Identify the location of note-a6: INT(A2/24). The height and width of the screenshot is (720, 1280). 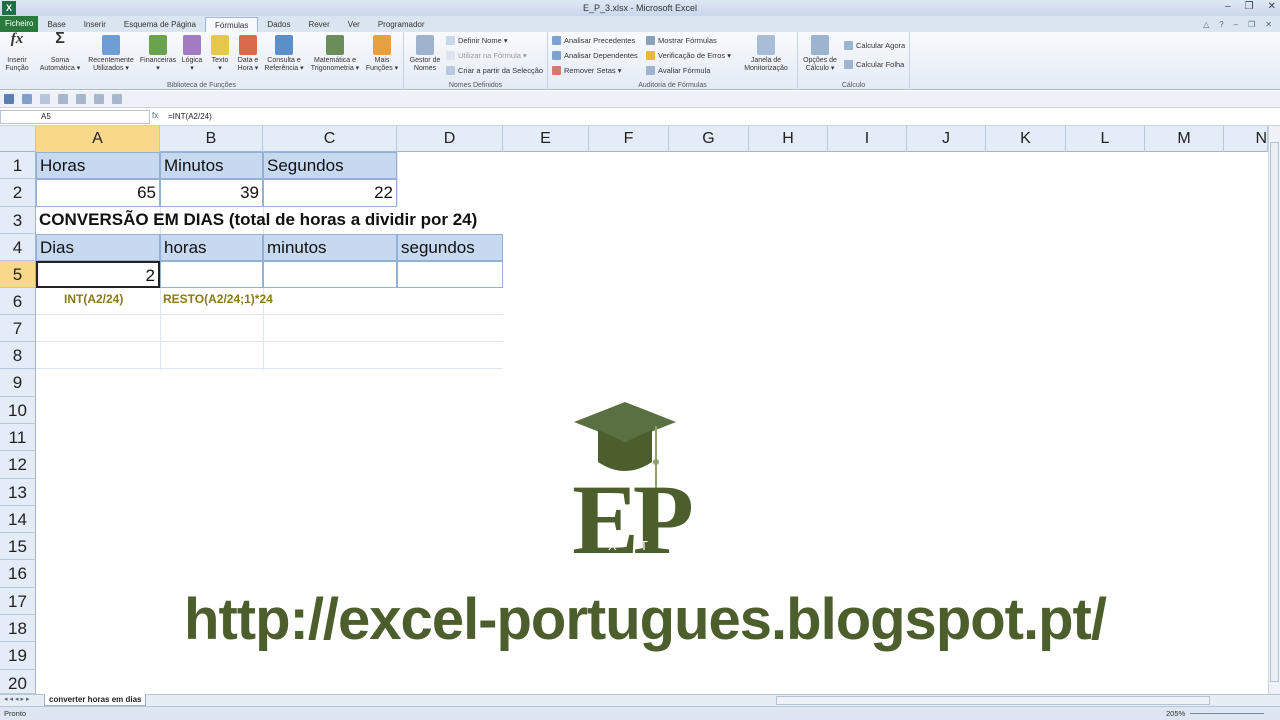
(93, 299).